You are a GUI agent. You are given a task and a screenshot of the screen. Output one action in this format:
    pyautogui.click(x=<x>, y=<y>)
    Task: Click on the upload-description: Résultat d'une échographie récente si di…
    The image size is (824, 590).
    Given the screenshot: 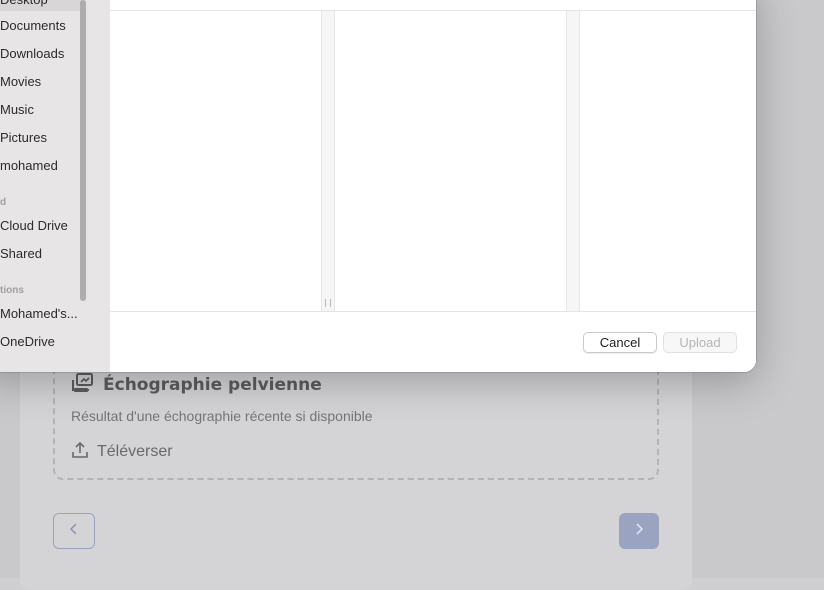 What is the action you would take?
    pyautogui.click(x=222, y=416)
    